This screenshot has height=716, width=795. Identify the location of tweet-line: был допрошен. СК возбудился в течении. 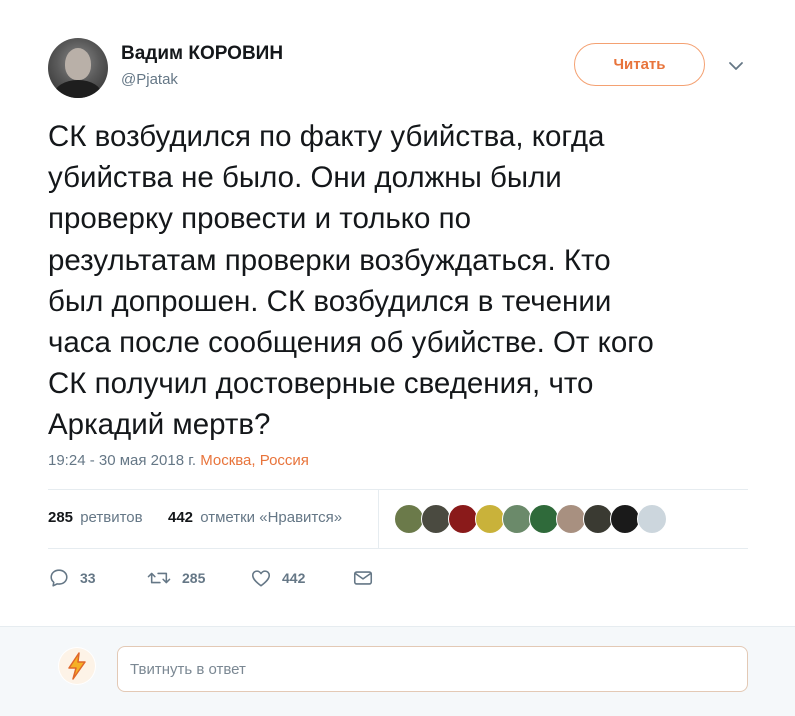
(330, 301).